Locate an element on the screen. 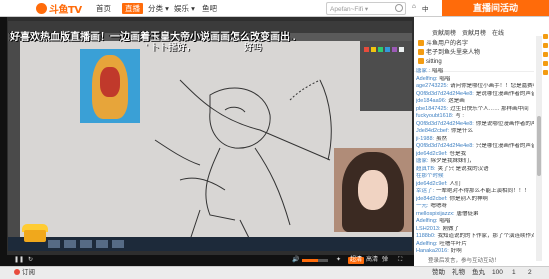 The image size is (549, 279). nav-live: 直播 is located at coordinates (132, 8).